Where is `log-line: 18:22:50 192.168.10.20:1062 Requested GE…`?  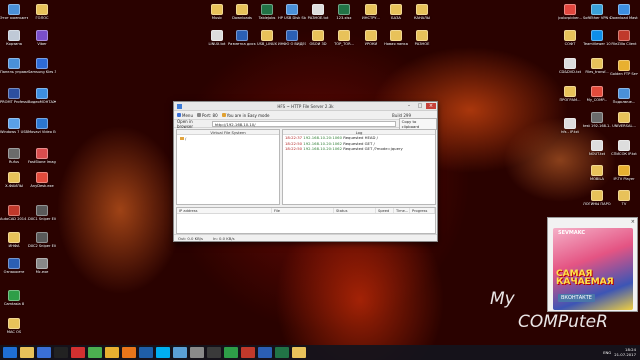
log-line: 18:22:50 192.168.10.20:1062 Requested GE… is located at coordinates (359, 149).